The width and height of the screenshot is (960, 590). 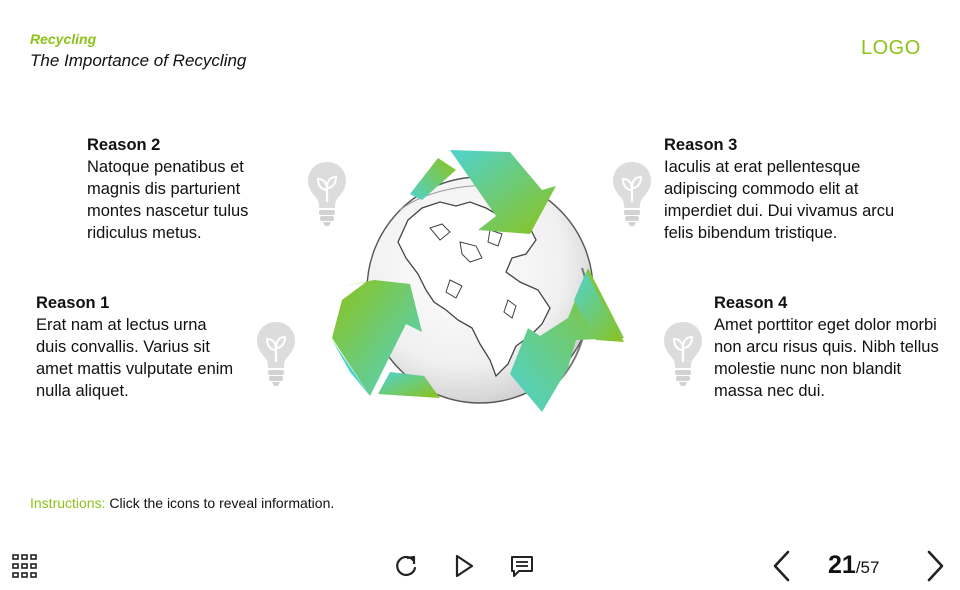 I want to click on next-page-button, so click(x=935, y=566).